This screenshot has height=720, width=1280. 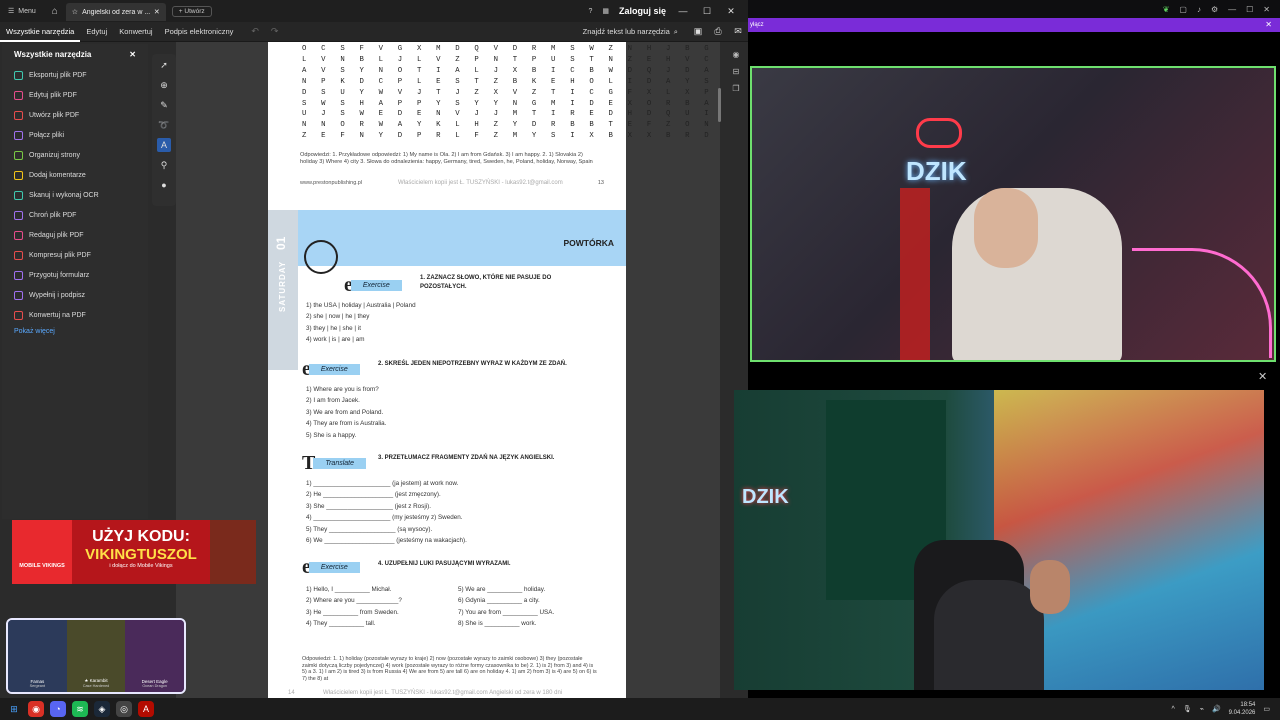 What do you see at coordinates (75, 12) in the screenshot?
I see `star-icon: ☆` at bounding box center [75, 12].